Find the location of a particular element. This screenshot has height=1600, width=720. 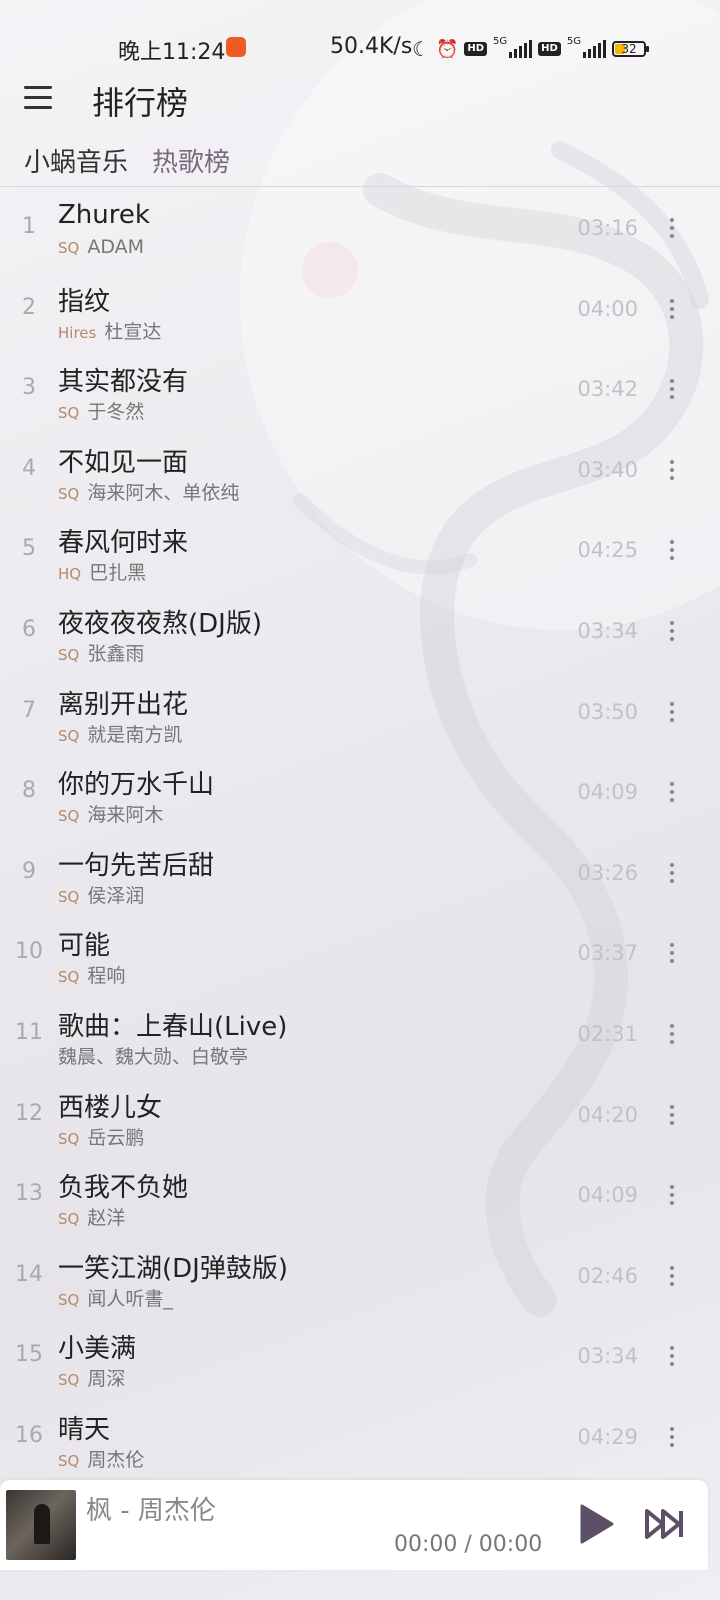

song-row: 4 不如见一面 SQ 海来阿木、单依纯 03:40 is located at coordinates (360, 470).